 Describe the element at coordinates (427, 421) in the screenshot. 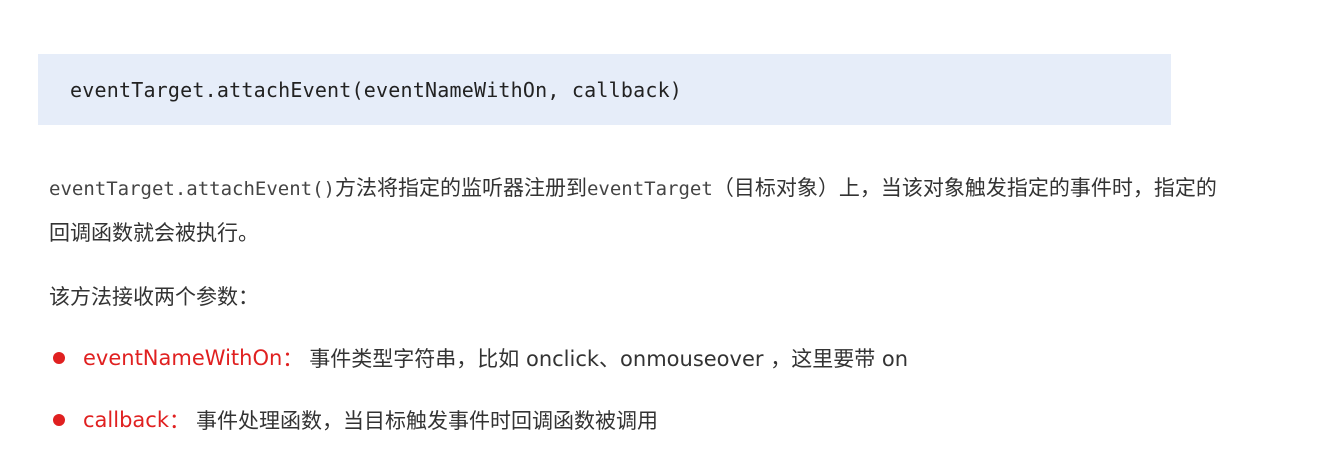

I see `param-description: 事件处理函数，当目标触发事件时回调函数被调用` at that location.